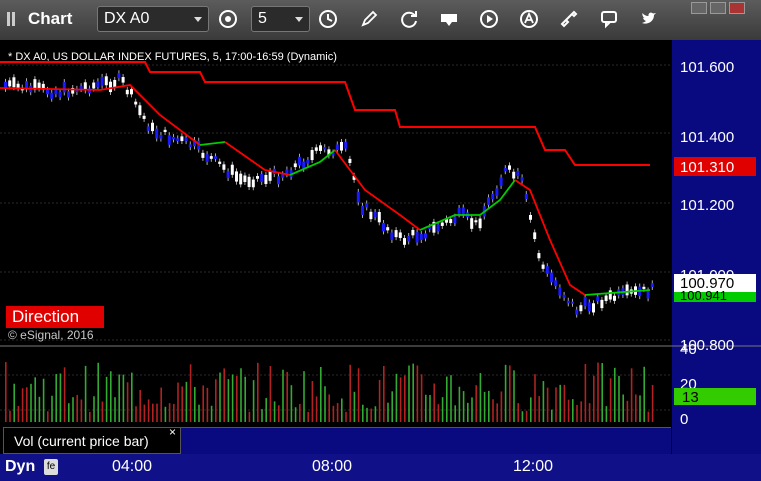 Image resolution: width=761 pixels, height=481 pixels. Describe the element at coordinates (426, 441) in the screenshot. I see `volume-tab-strip` at that location.